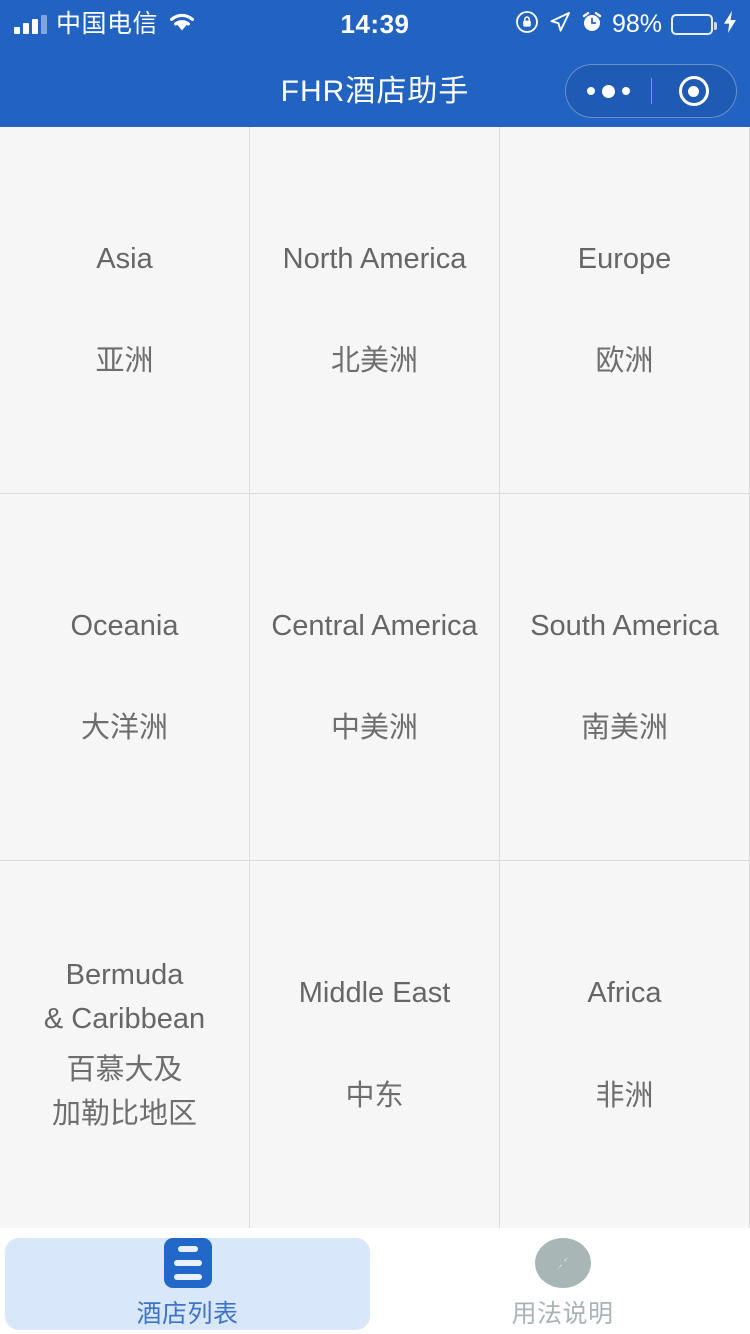  What do you see at coordinates (694, 24) in the screenshot?
I see `battery-icon` at bounding box center [694, 24].